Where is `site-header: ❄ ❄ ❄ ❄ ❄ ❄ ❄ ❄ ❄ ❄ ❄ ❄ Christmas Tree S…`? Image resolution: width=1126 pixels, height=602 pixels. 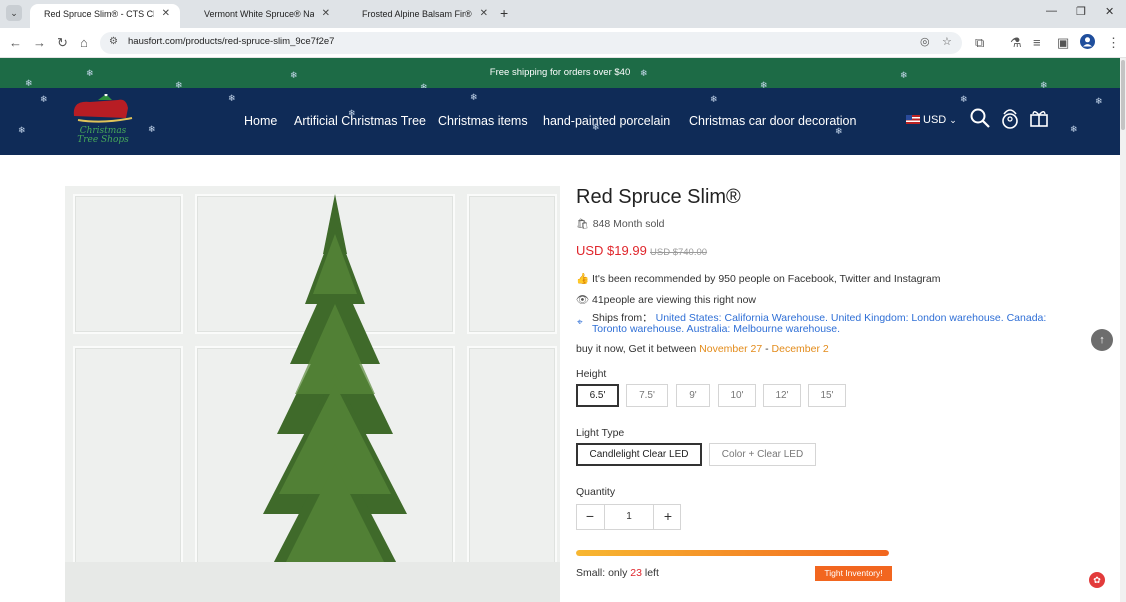
site-header: ❄ ❄ ❄ ❄ ❄ ❄ ❄ ❄ ❄ ❄ ❄ ❄ Christmas Tree S… is located at coordinates (560, 121).